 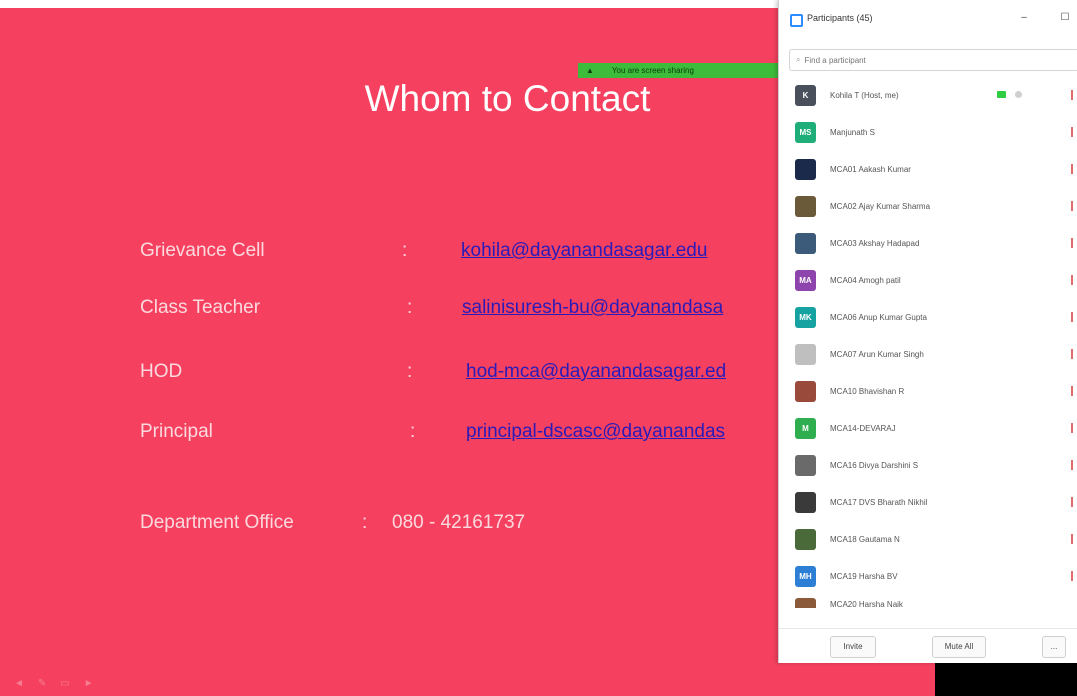 I want to click on search-icon: ⌕, so click(x=798, y=59).